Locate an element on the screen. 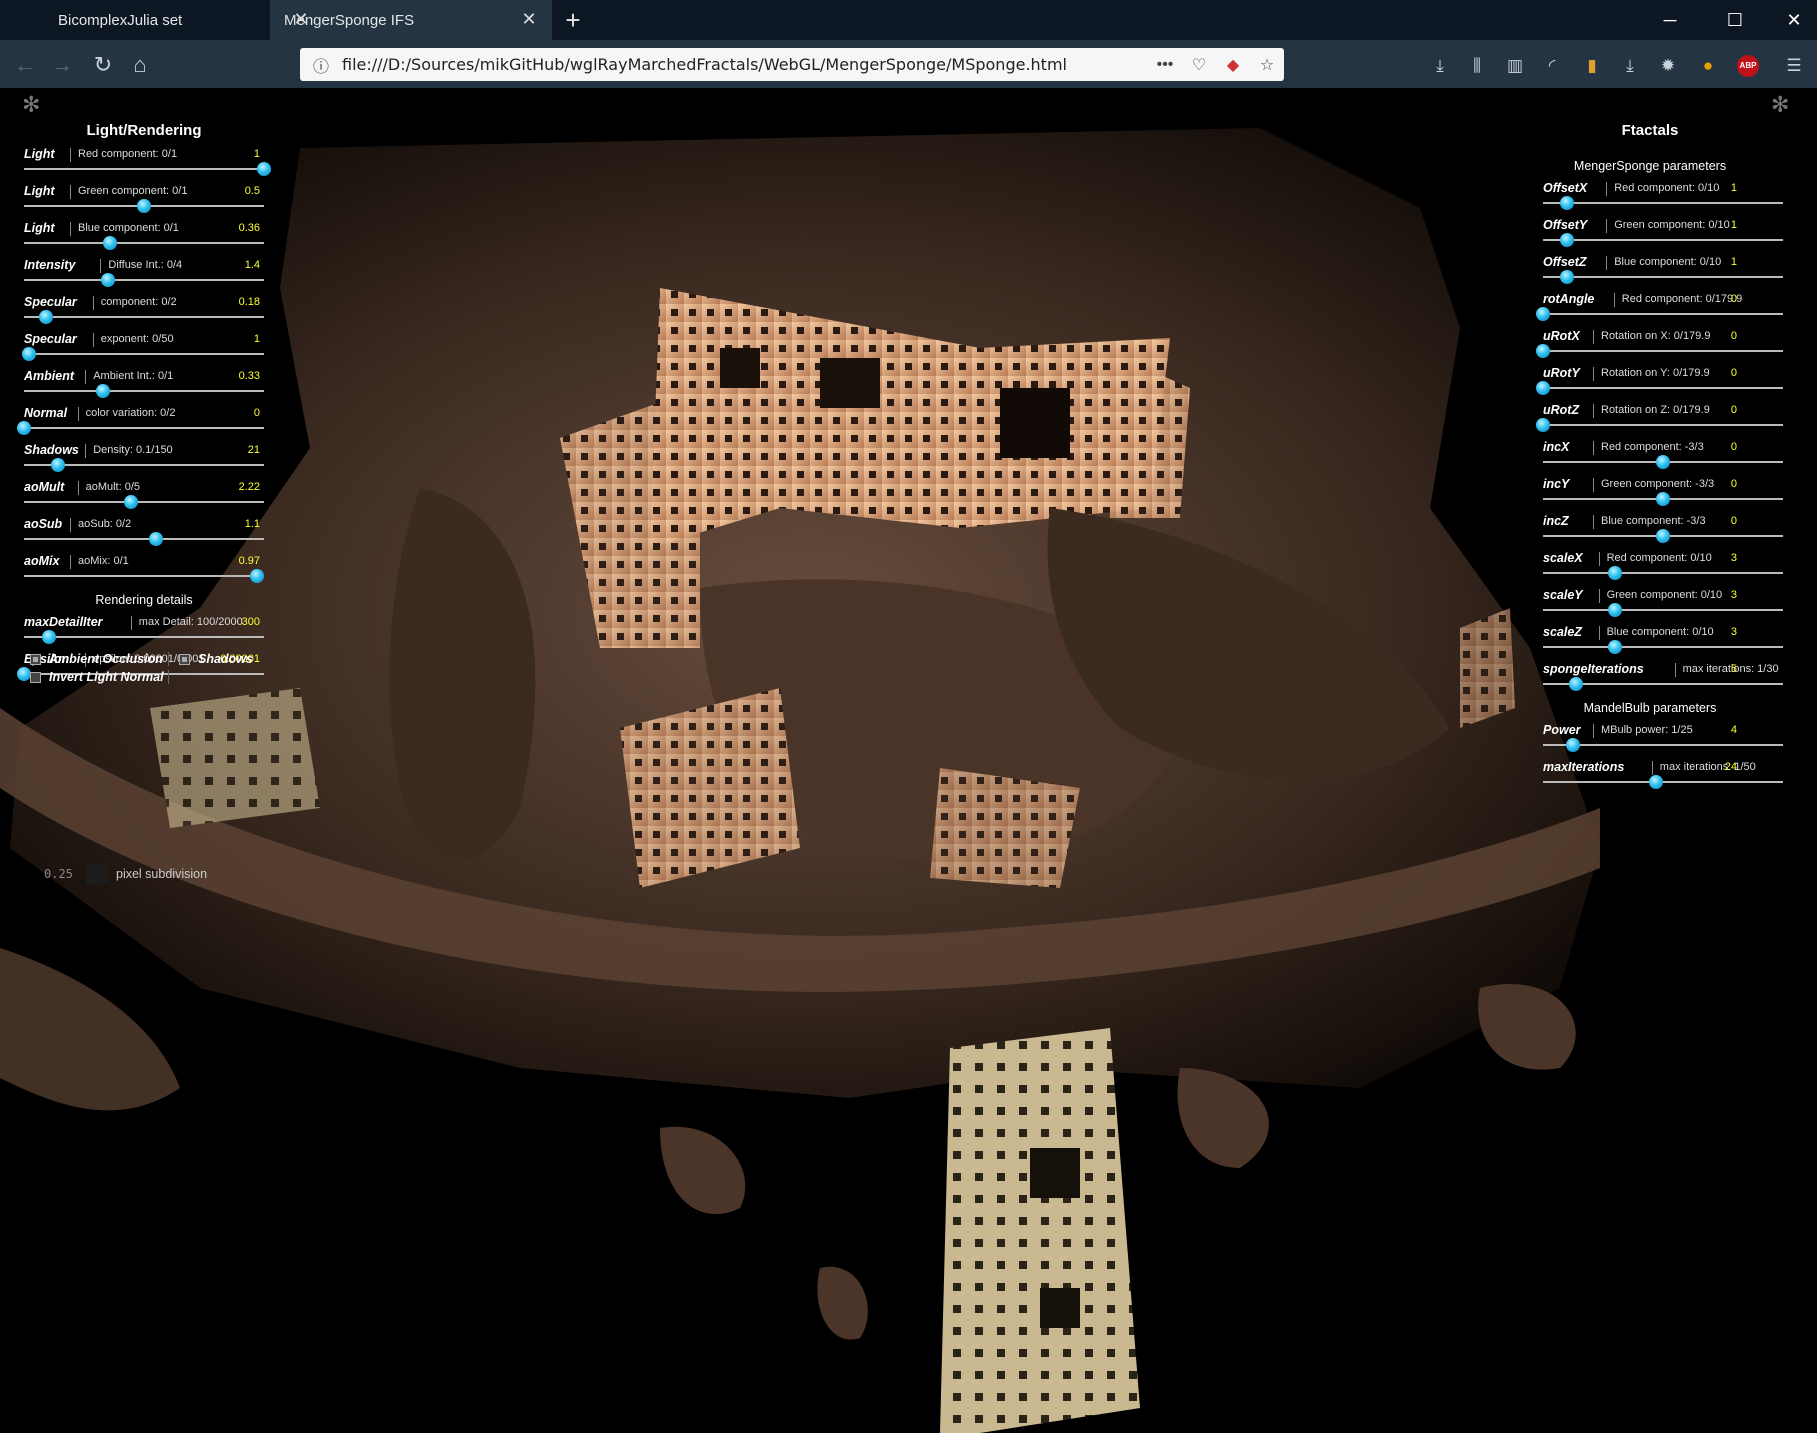 Image resolution: width=1817 pixels, height=1433 pixels. back-arrow-icon: ← is located at coordinates (25, 65).